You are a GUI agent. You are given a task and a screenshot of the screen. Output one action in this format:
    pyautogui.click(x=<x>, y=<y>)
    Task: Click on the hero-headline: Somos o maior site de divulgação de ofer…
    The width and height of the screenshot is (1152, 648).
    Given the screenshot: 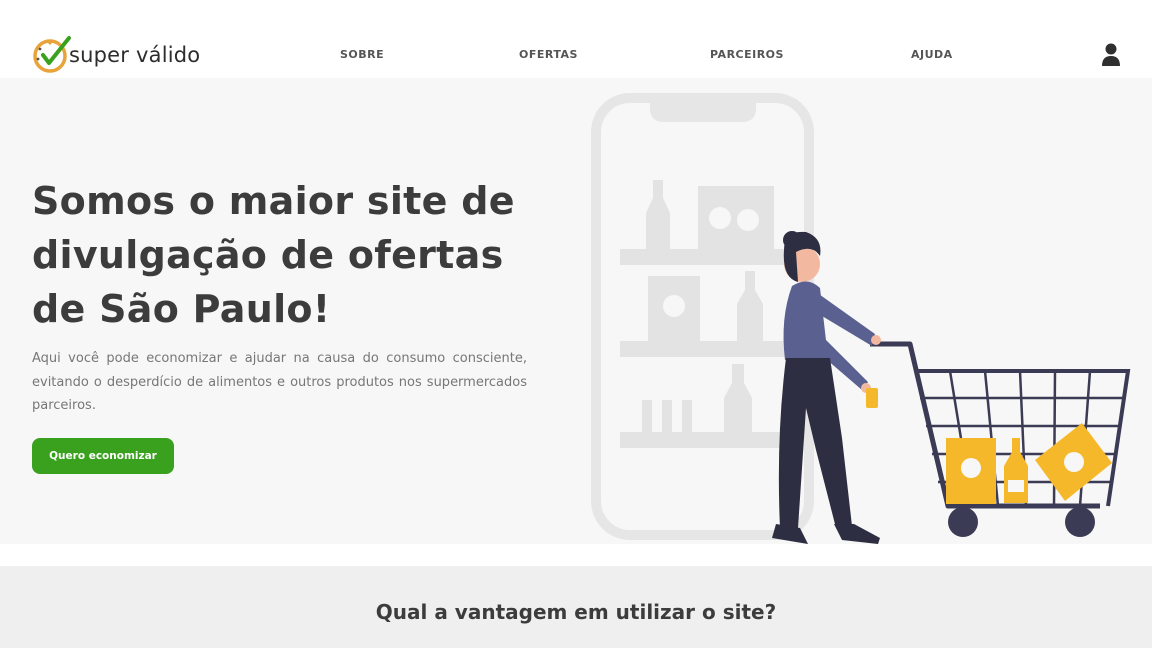 What is the action you would take?
    pyautogui.click(x=273, y=255)
    